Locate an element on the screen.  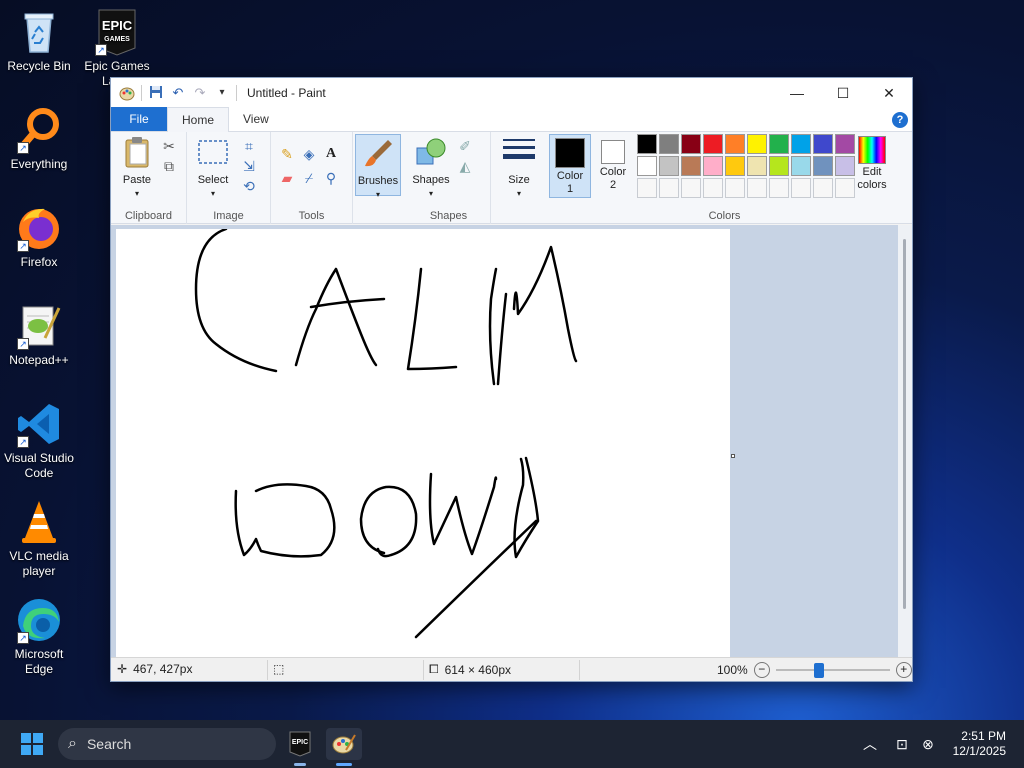
copy-icon: ⧉ is located at coordinates (169, 166).